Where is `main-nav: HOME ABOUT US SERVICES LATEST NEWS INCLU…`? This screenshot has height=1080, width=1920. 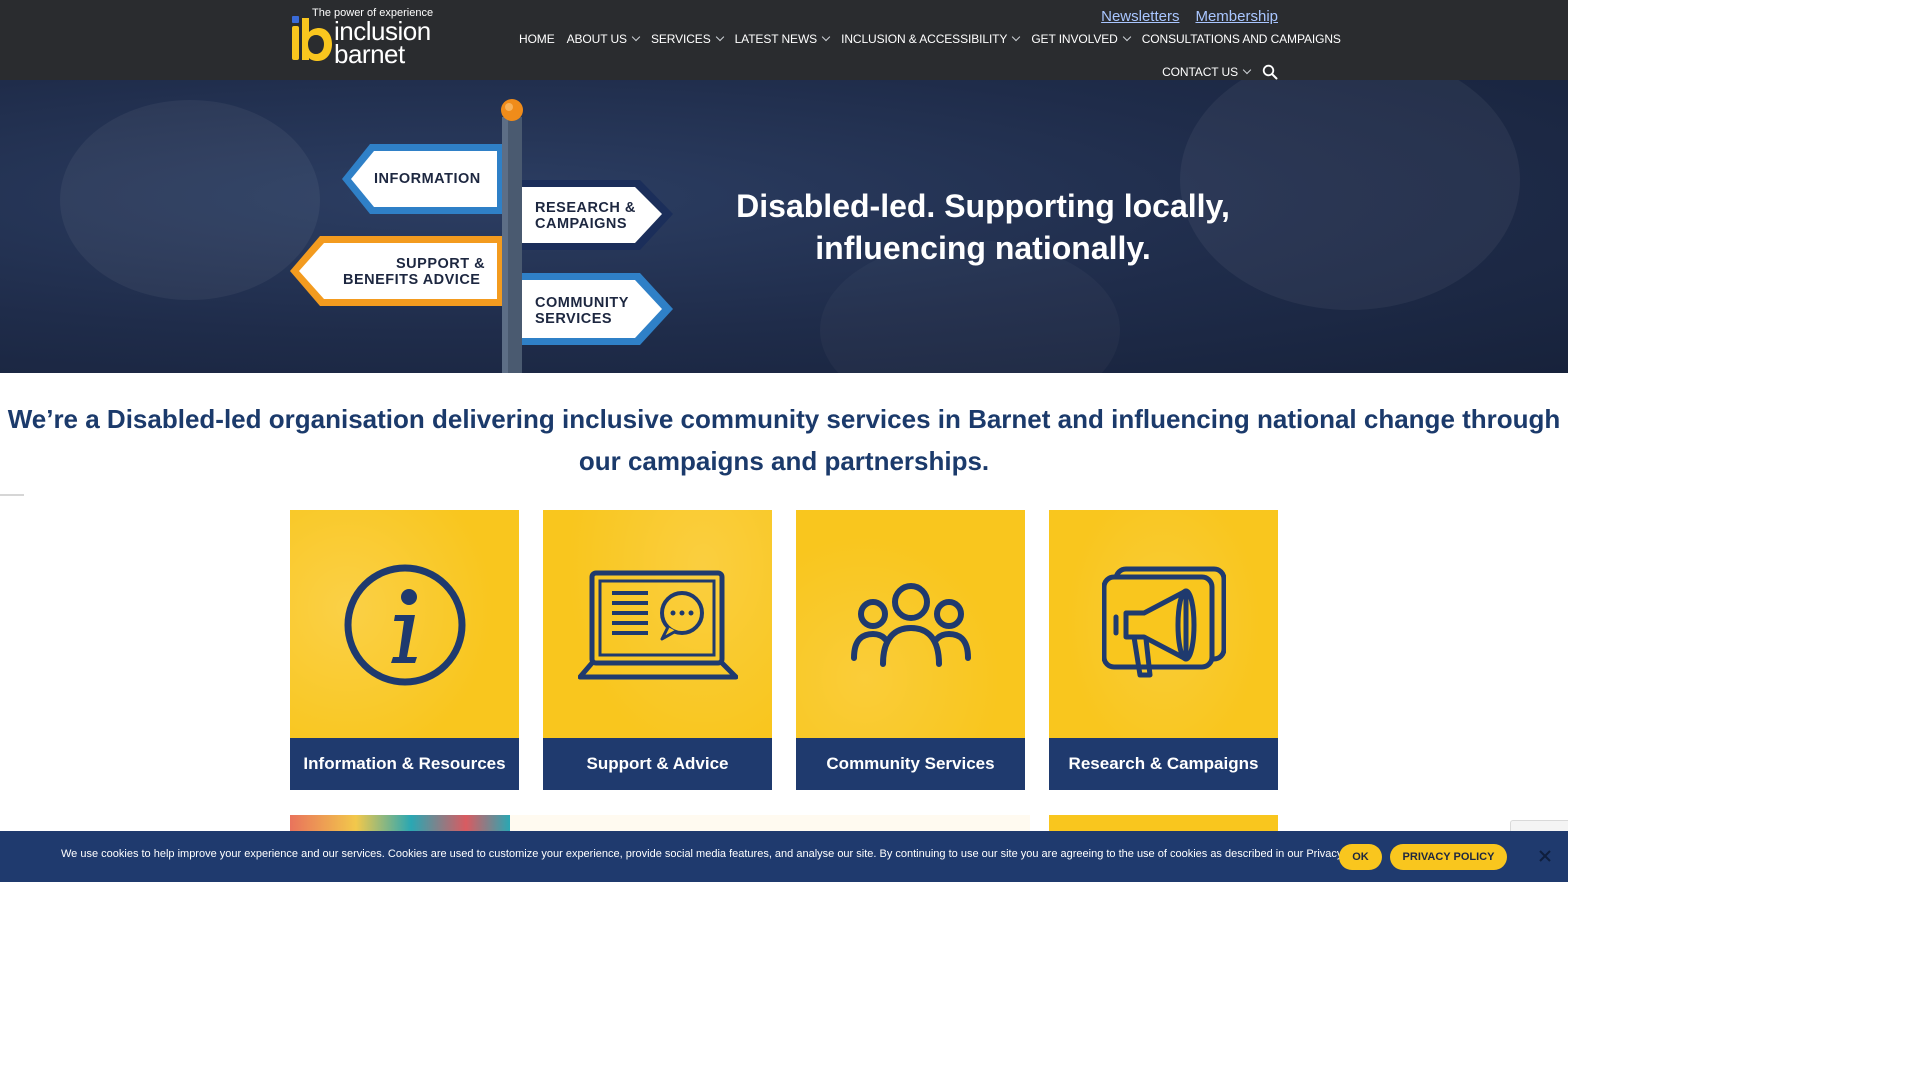
main-nav: HOME ABOUT US SERVICES LATEST NEWS INCLU… is located at coordinates (930, 39).